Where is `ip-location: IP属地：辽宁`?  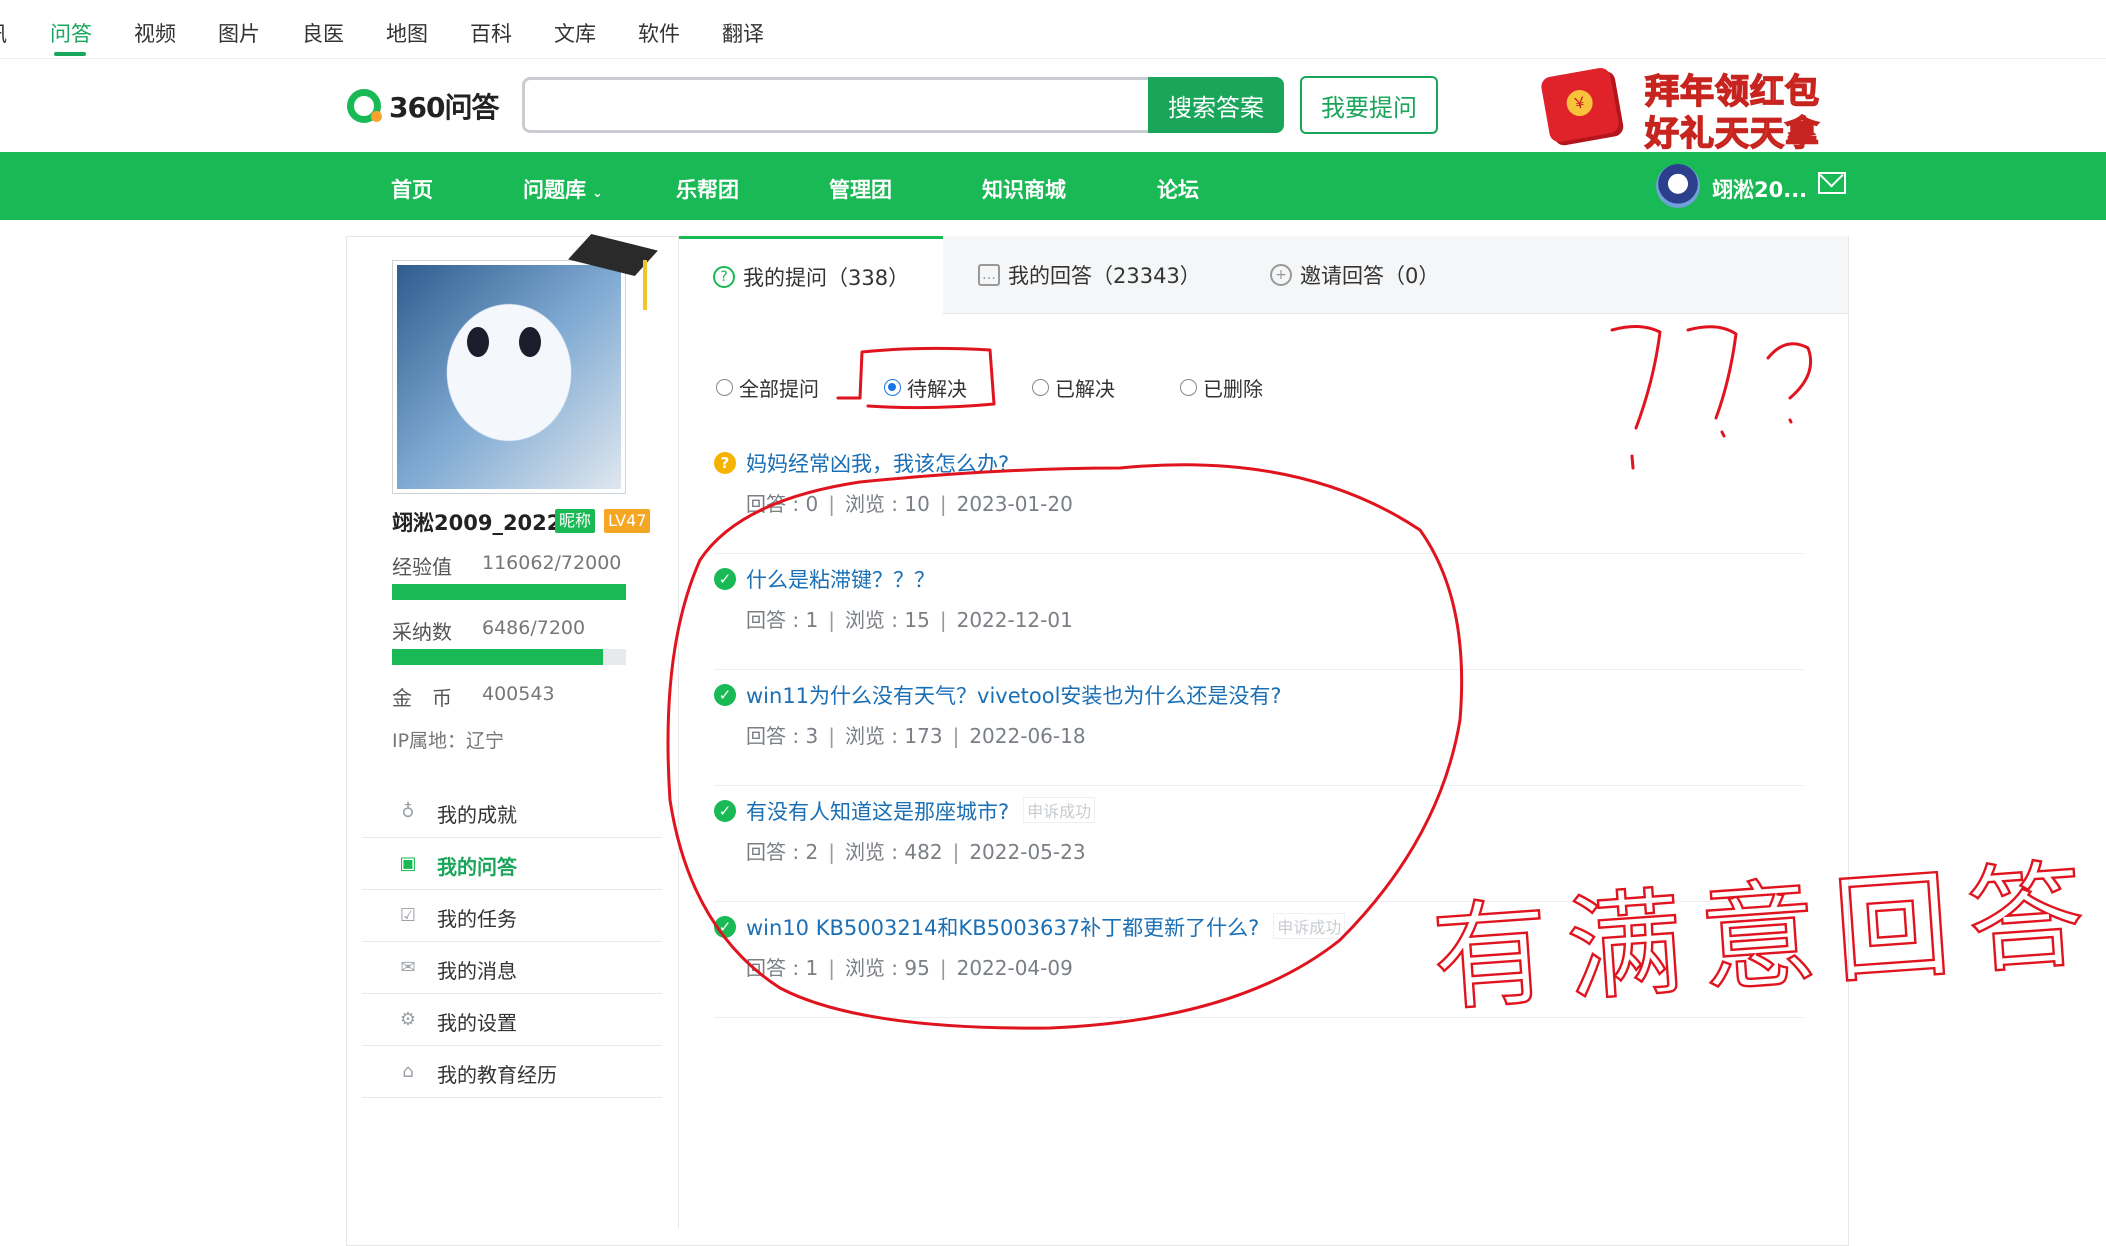
ip-location: IP属地：辽宁 is located at coordinates (448, 741).